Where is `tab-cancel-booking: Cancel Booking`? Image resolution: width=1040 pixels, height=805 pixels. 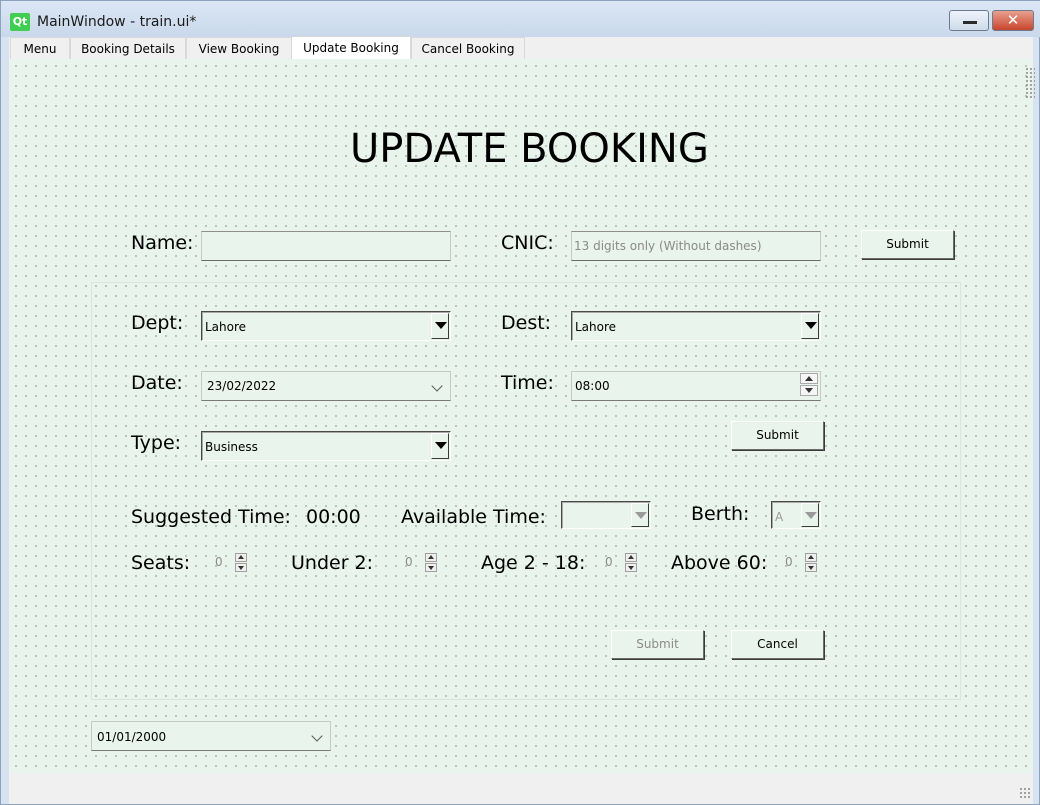 tab-cancel-booking: Cancel Booking is located at coordinates (468, 48).